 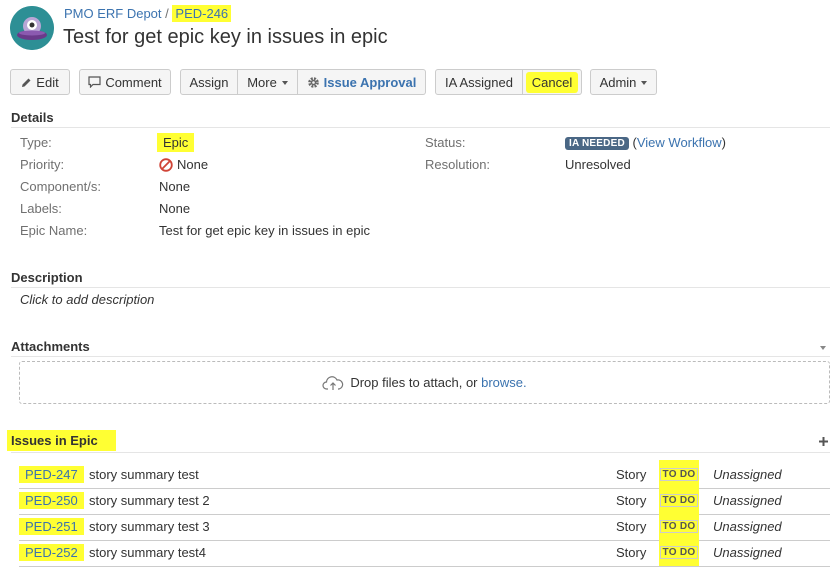 What do you see at coordinates (174, 208) in the screenshot?
I see `labels-value: None` at bounding box center [174, 208].